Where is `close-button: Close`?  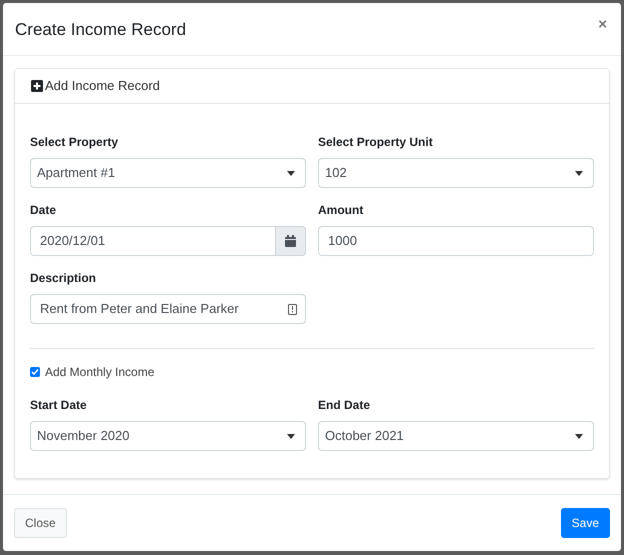
close-button: Close is located at coordinates (40, 523).